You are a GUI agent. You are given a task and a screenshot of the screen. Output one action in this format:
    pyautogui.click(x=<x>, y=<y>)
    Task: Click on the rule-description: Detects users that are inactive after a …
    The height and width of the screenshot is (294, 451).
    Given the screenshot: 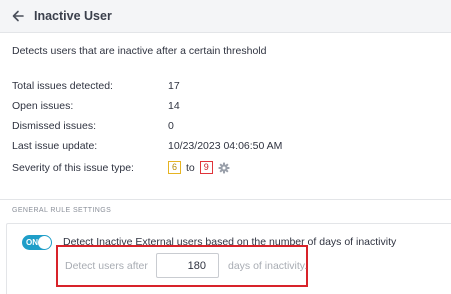 What is the action you would take?
    pyautogui.click(x=139, y=51)
    